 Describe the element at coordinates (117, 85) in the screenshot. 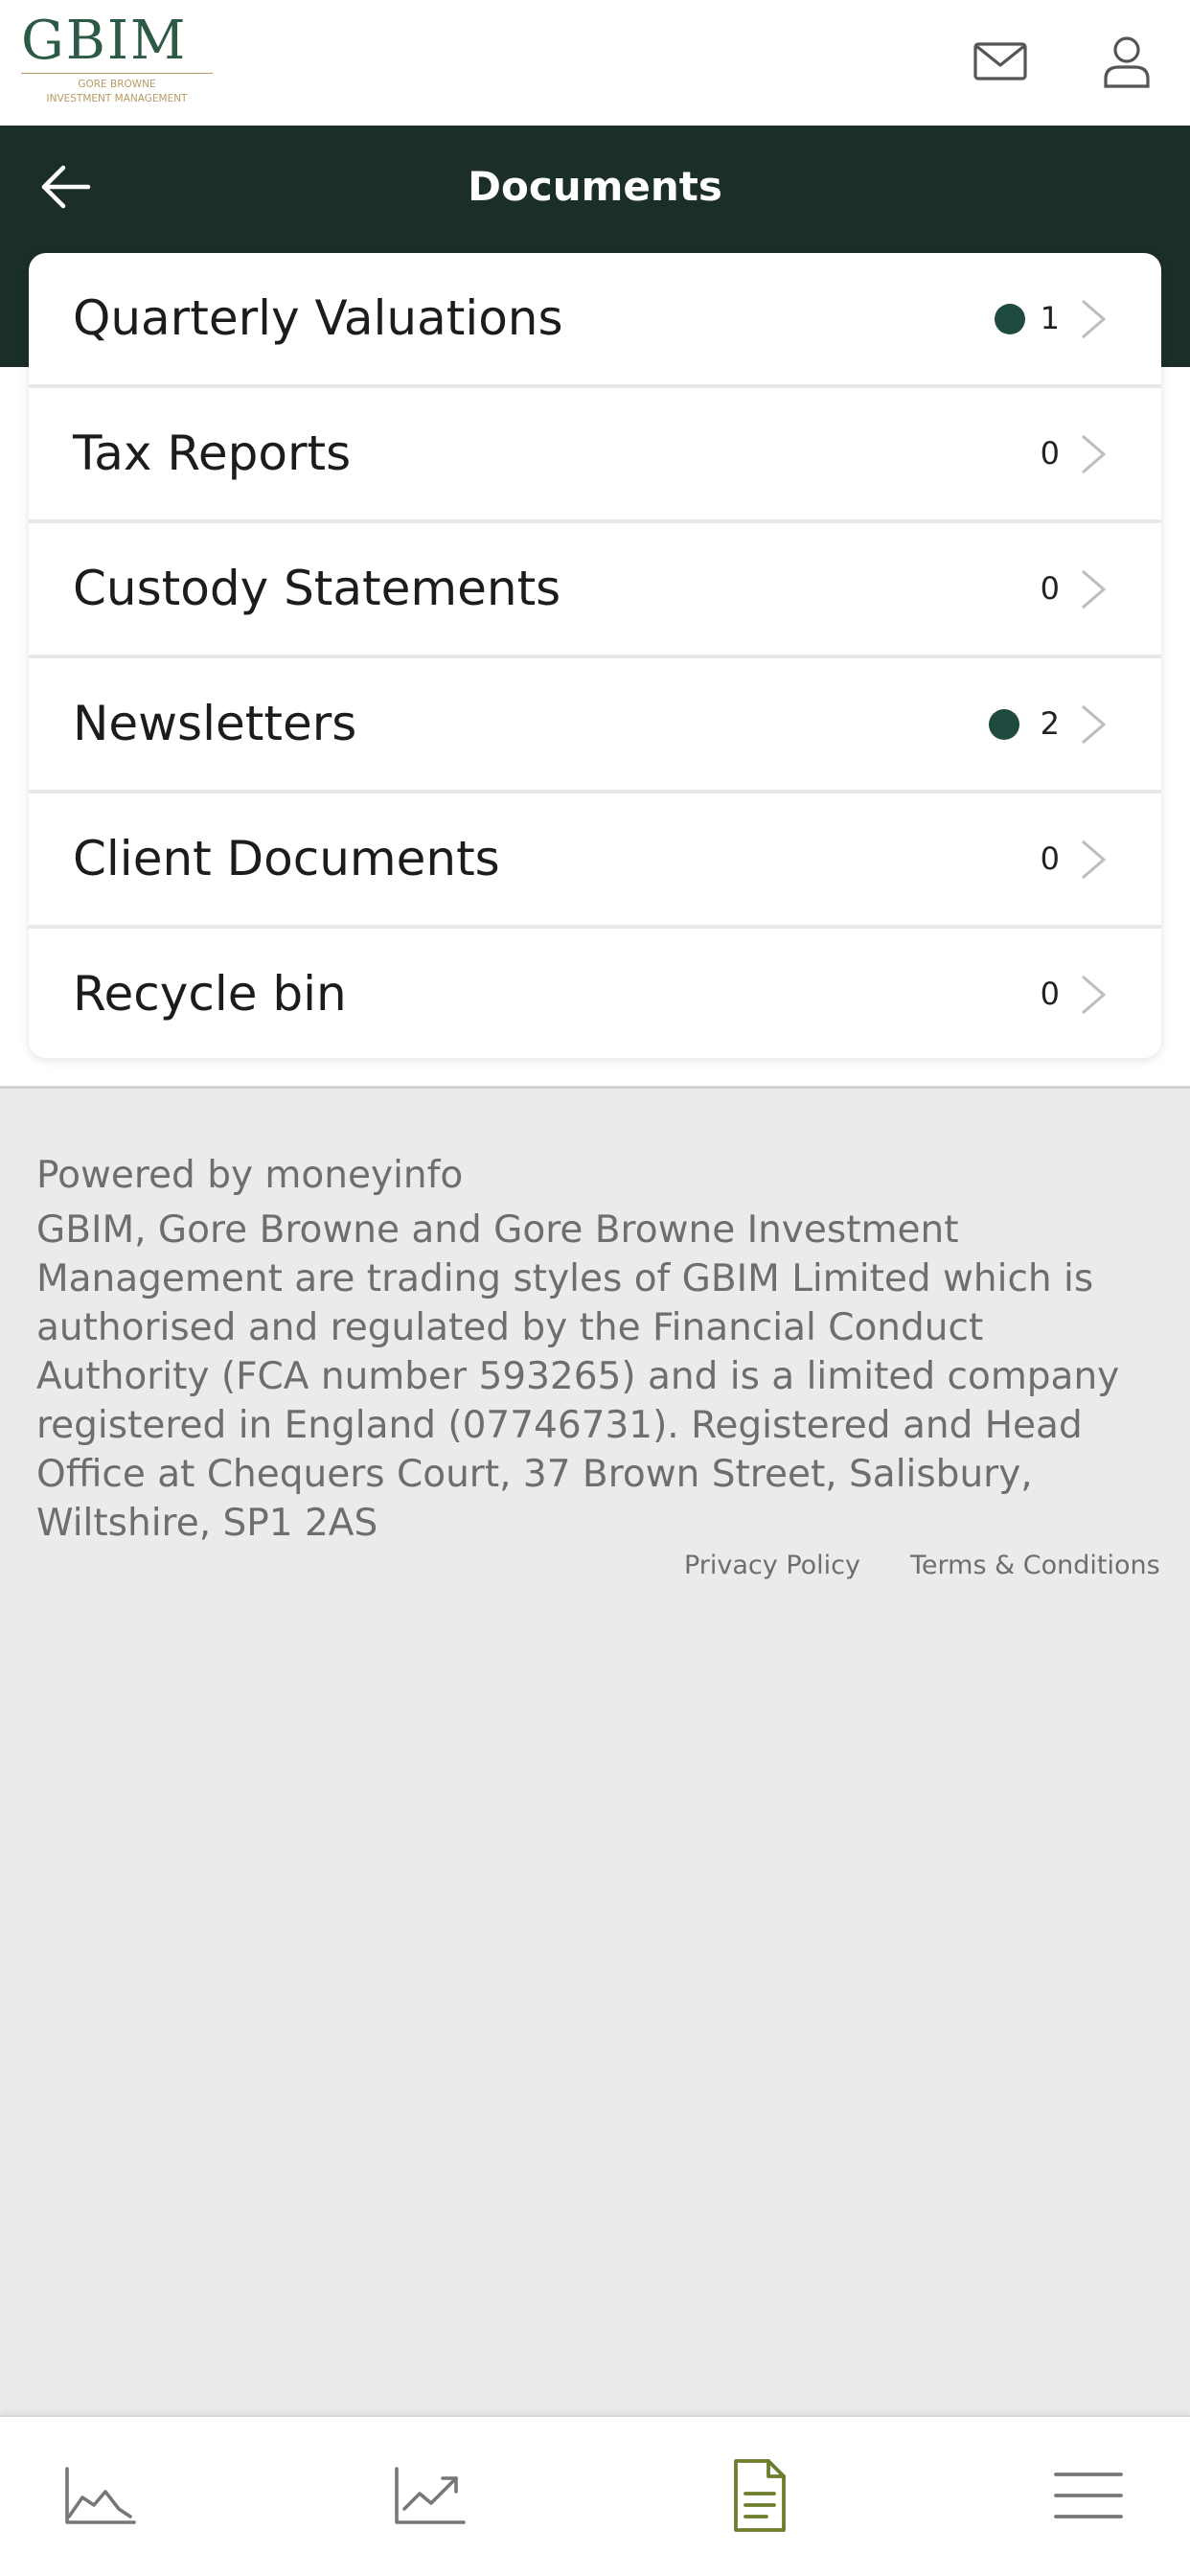

I see `logo-subtitle-line1: GORE BROWNE` at that location.